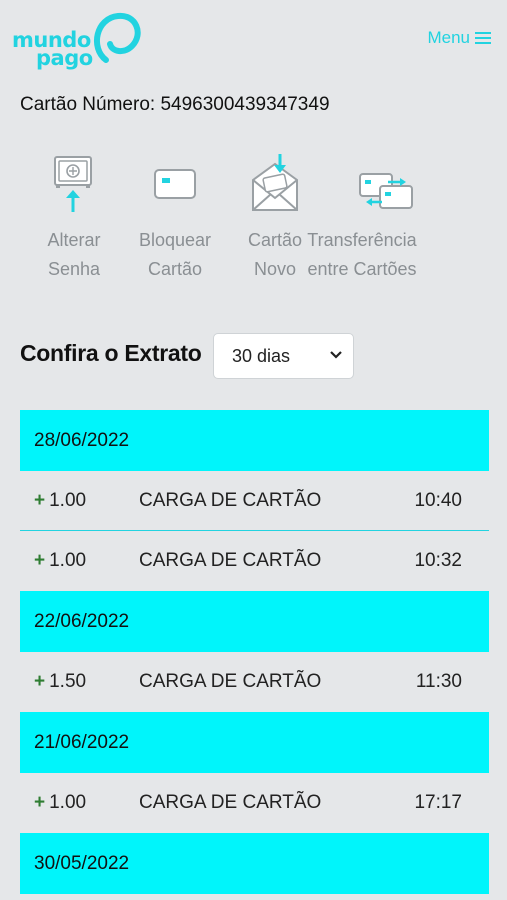  Describe the element at coordinates (175, 269) in the screenshot. I see `action-label-line2: Cartão` at that location.